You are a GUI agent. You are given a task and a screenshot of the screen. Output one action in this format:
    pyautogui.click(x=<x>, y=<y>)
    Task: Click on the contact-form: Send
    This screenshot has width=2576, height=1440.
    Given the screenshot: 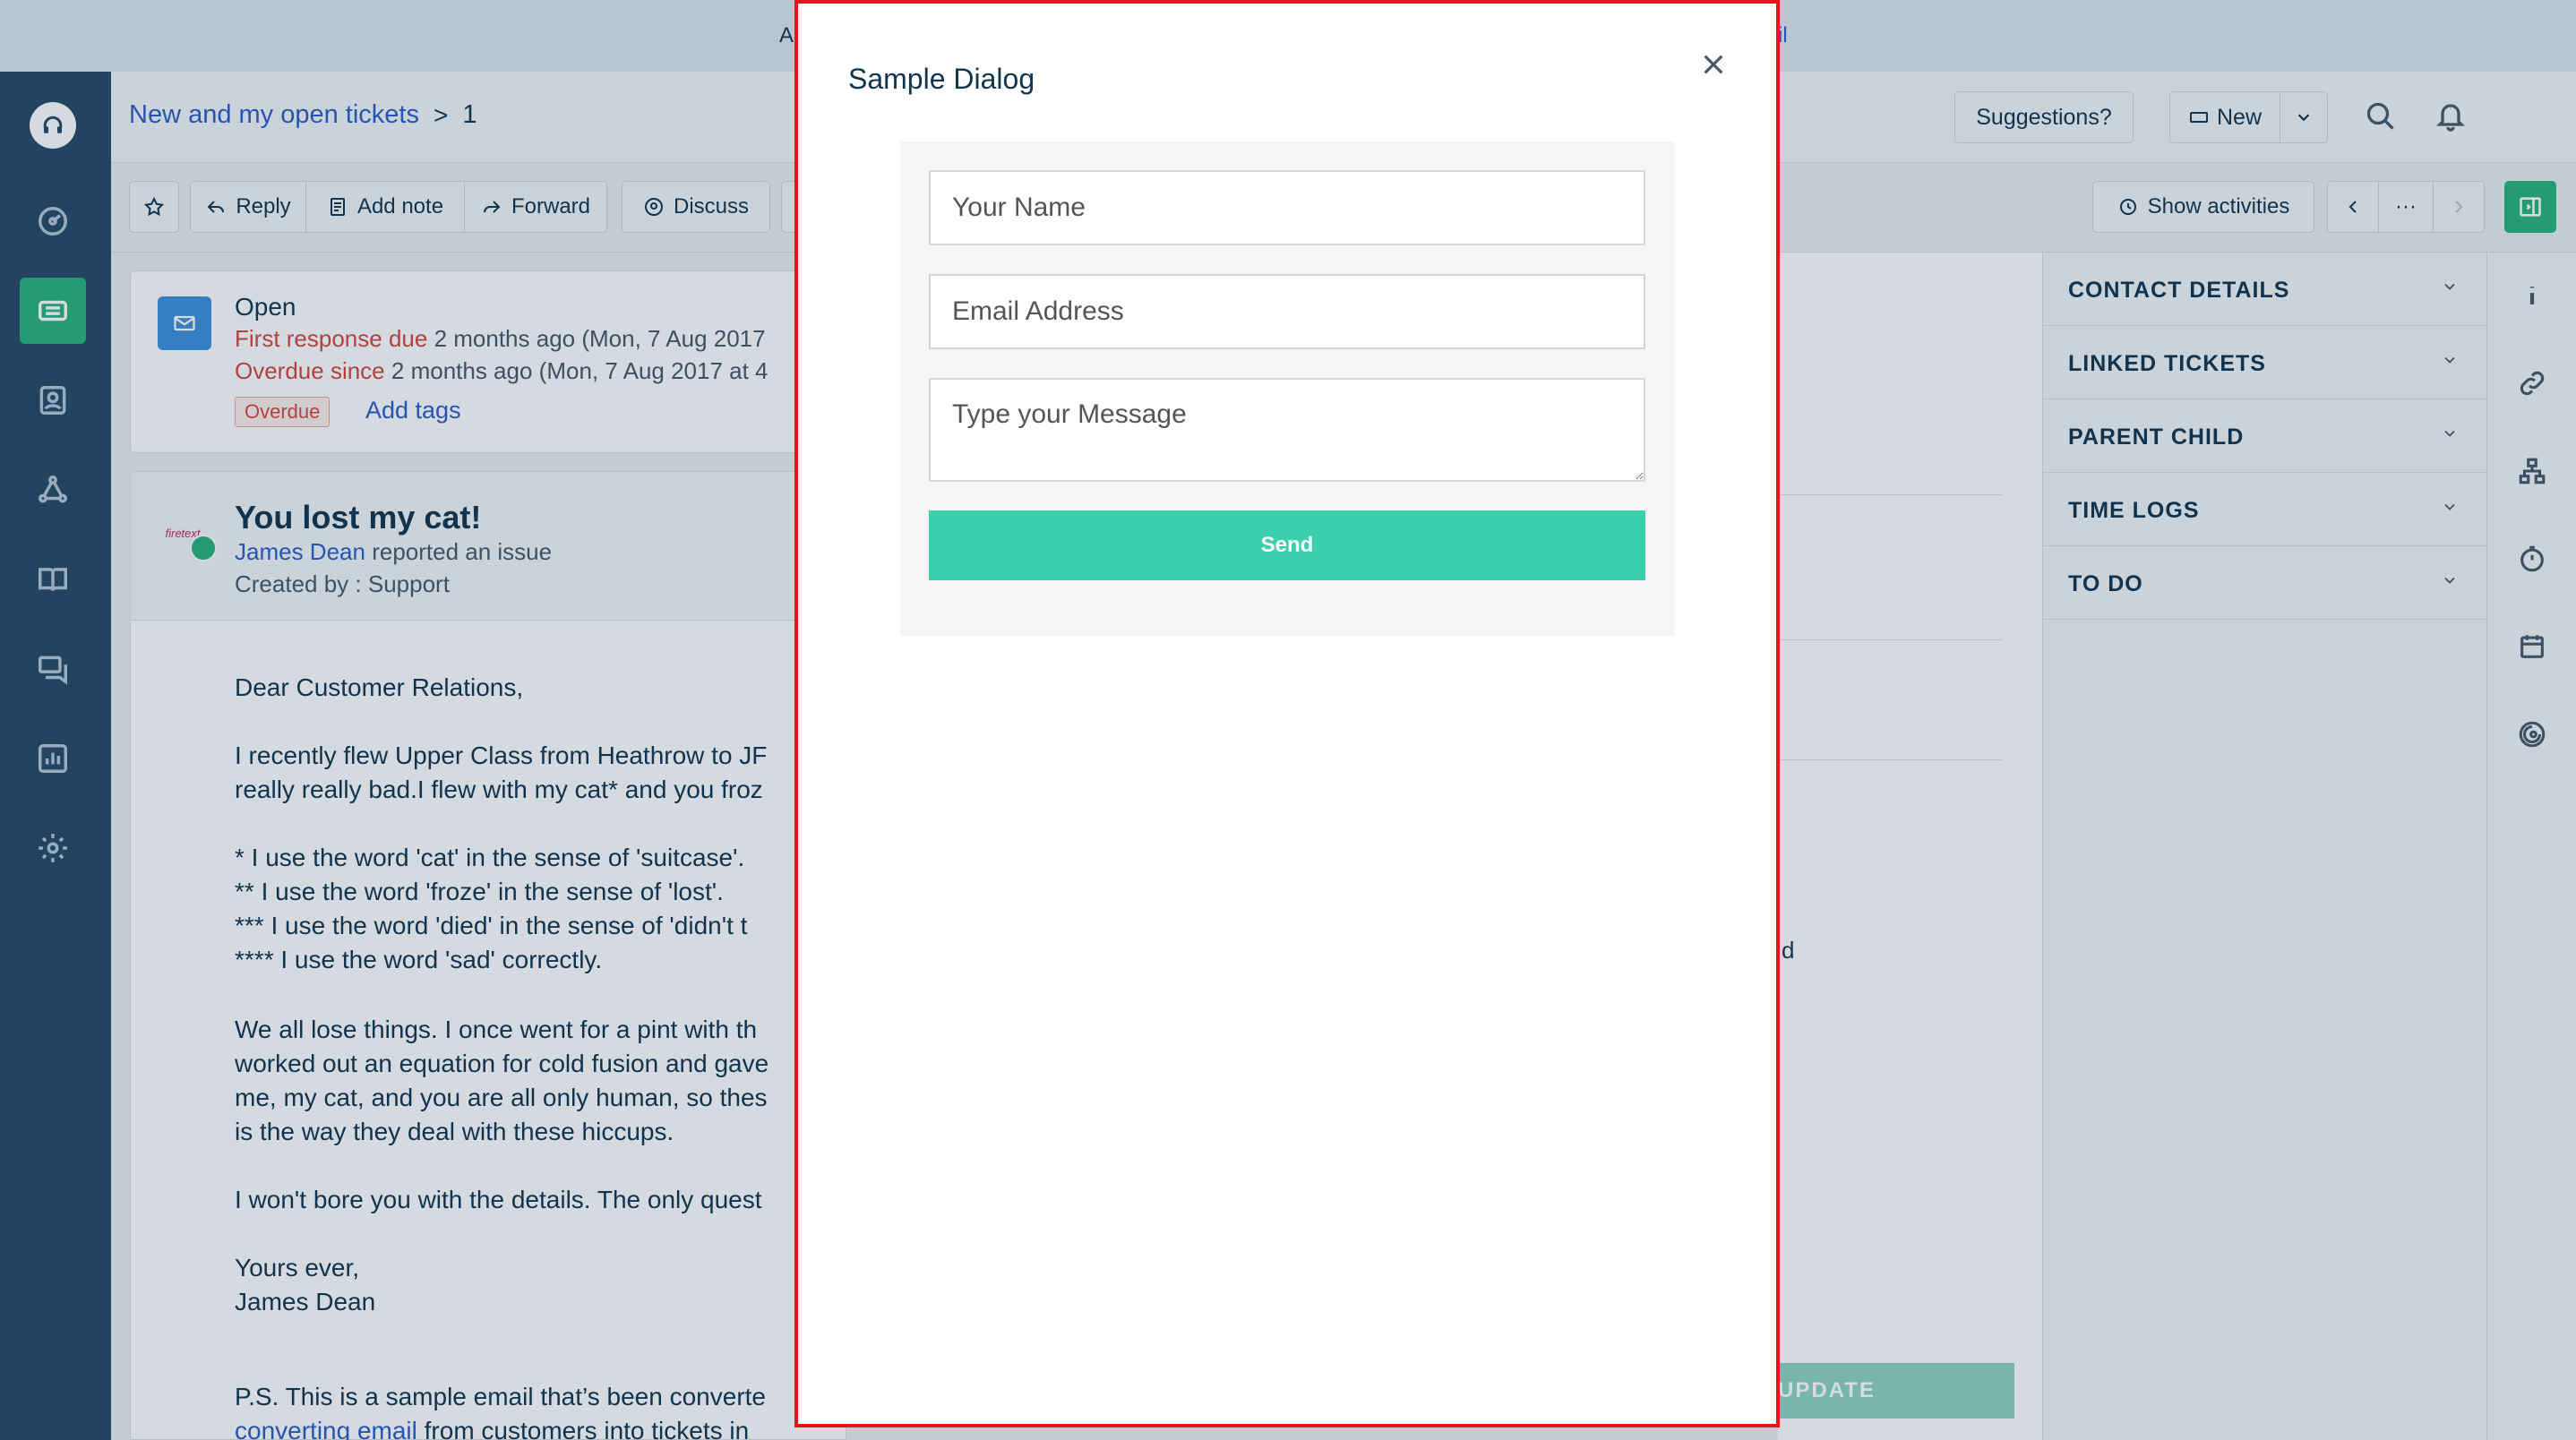 What is the action you would take?
    pyautogui.click(x=1287, y=388)
    